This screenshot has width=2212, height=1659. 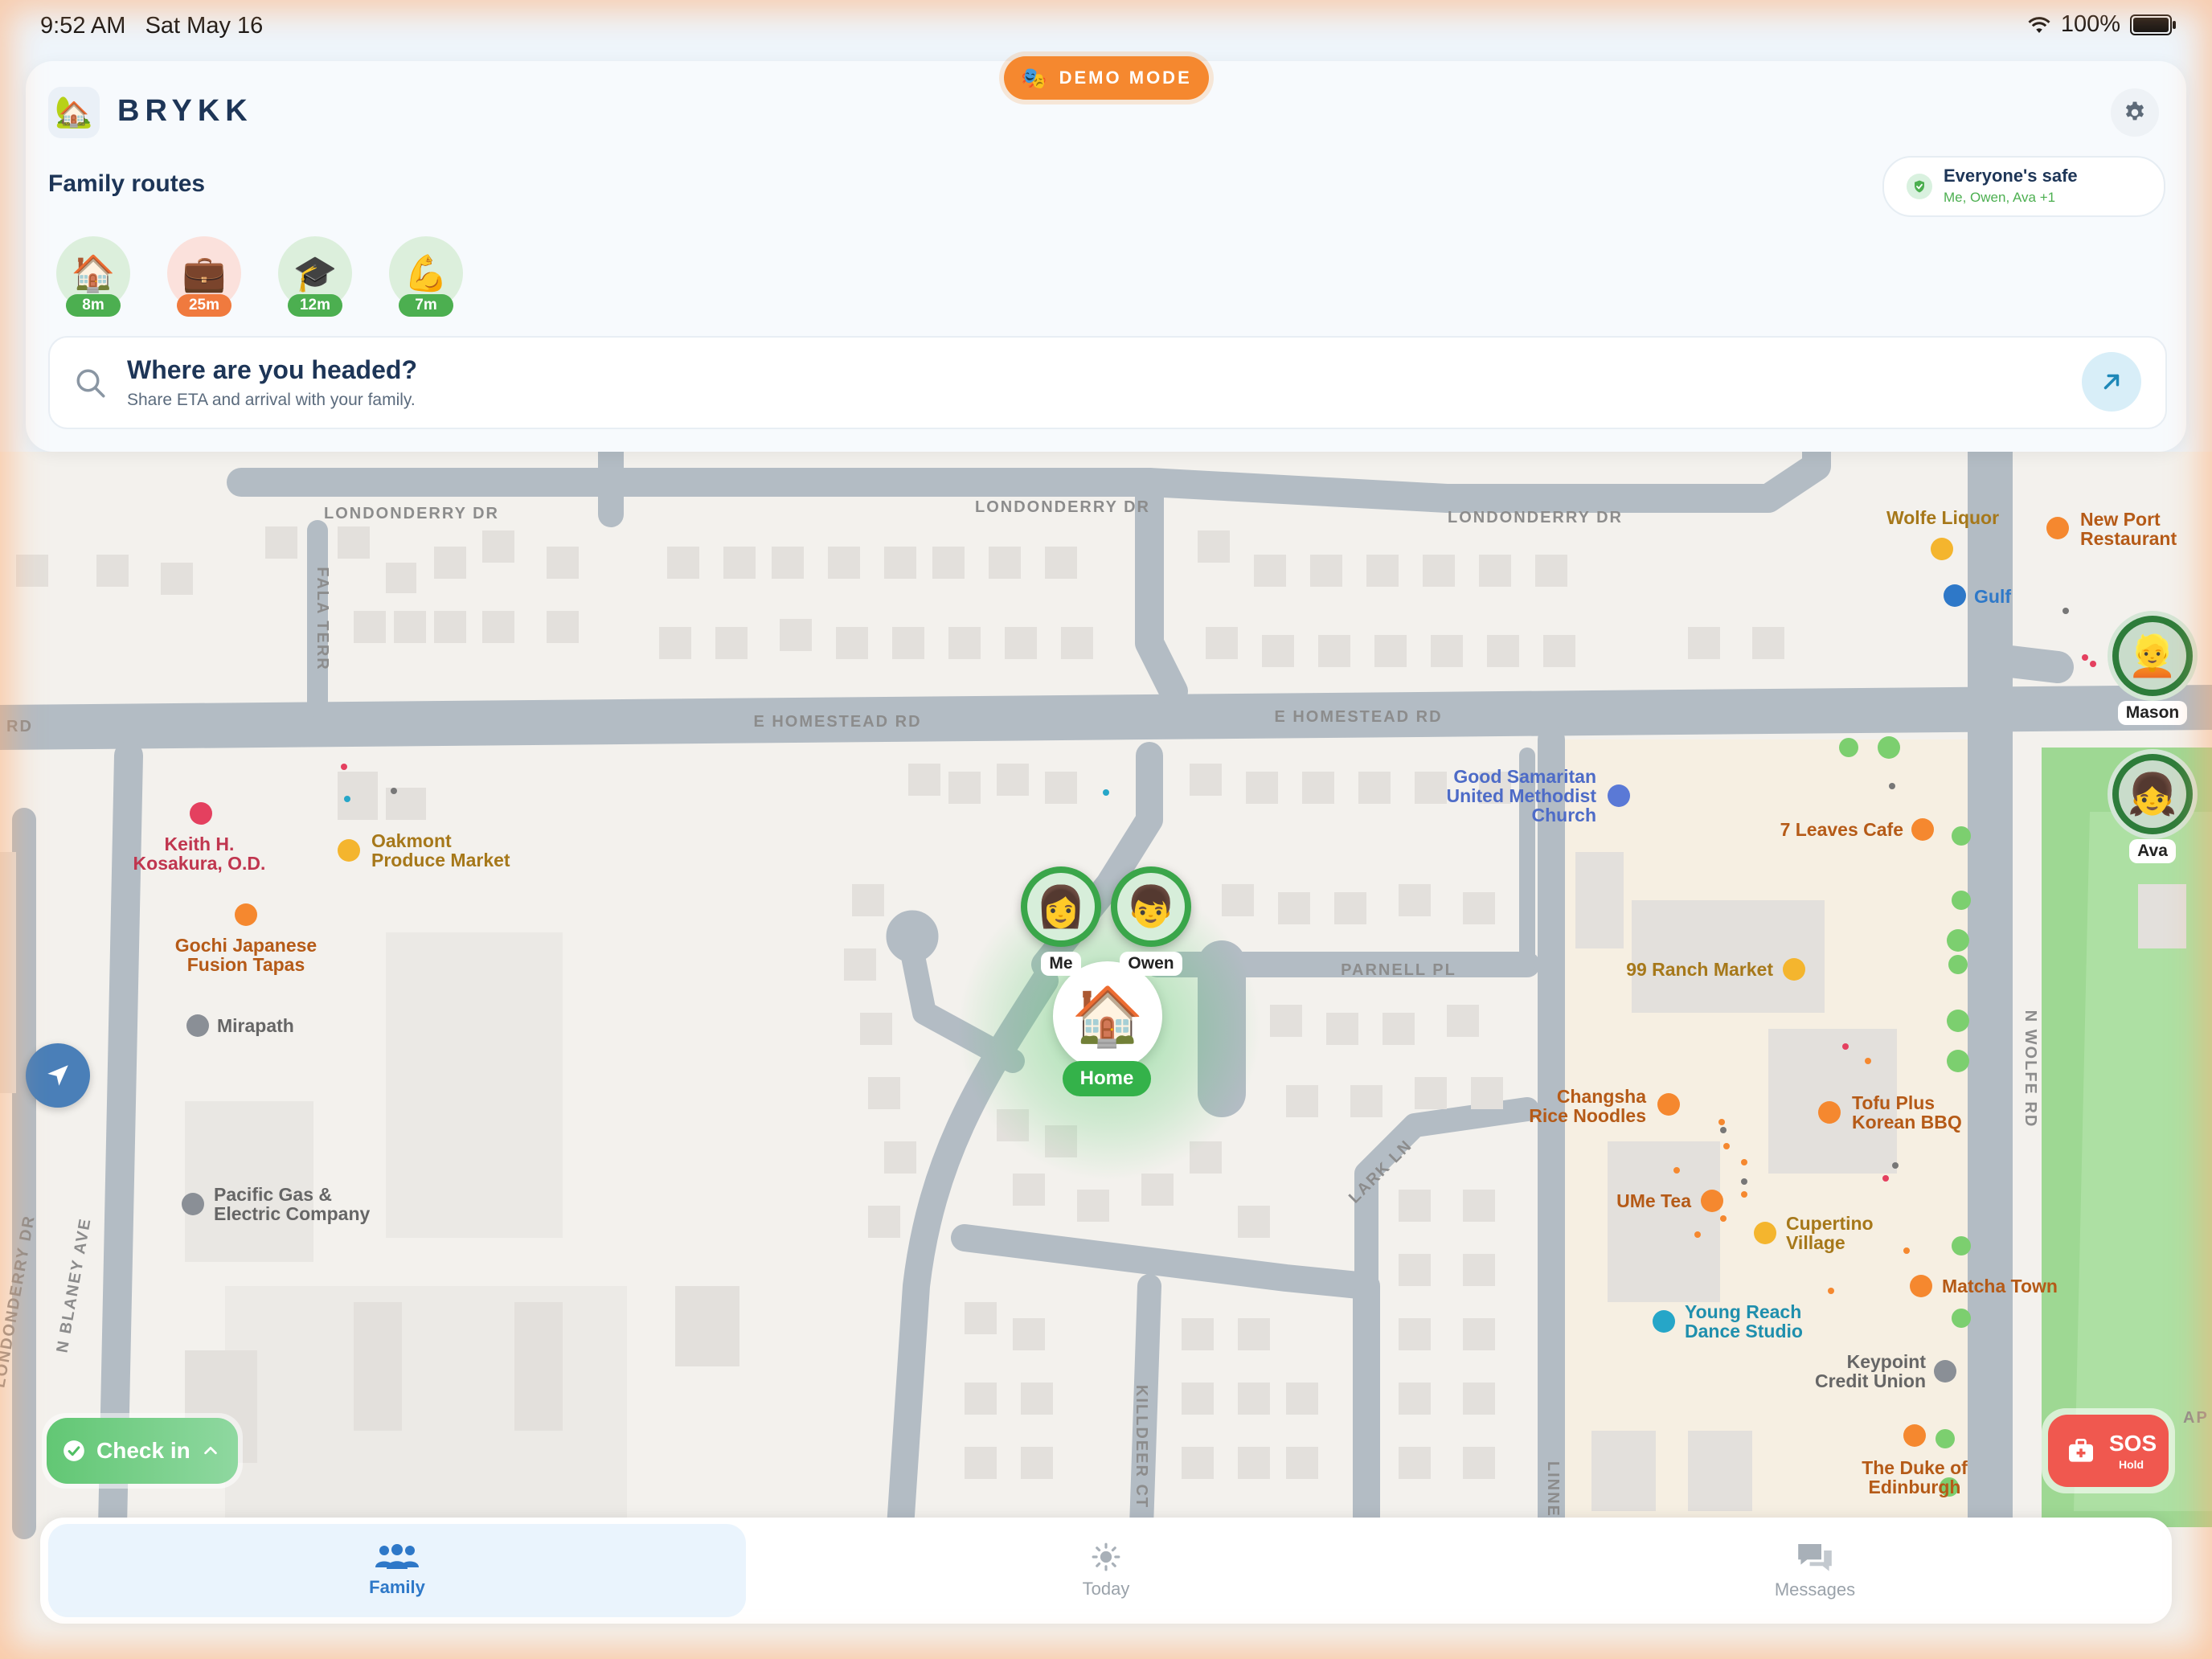 What do you see at coordinates (1815, 1242) in the screenshot?
I see `poi-label-2: Village` at bounding box center [1815, 1242].